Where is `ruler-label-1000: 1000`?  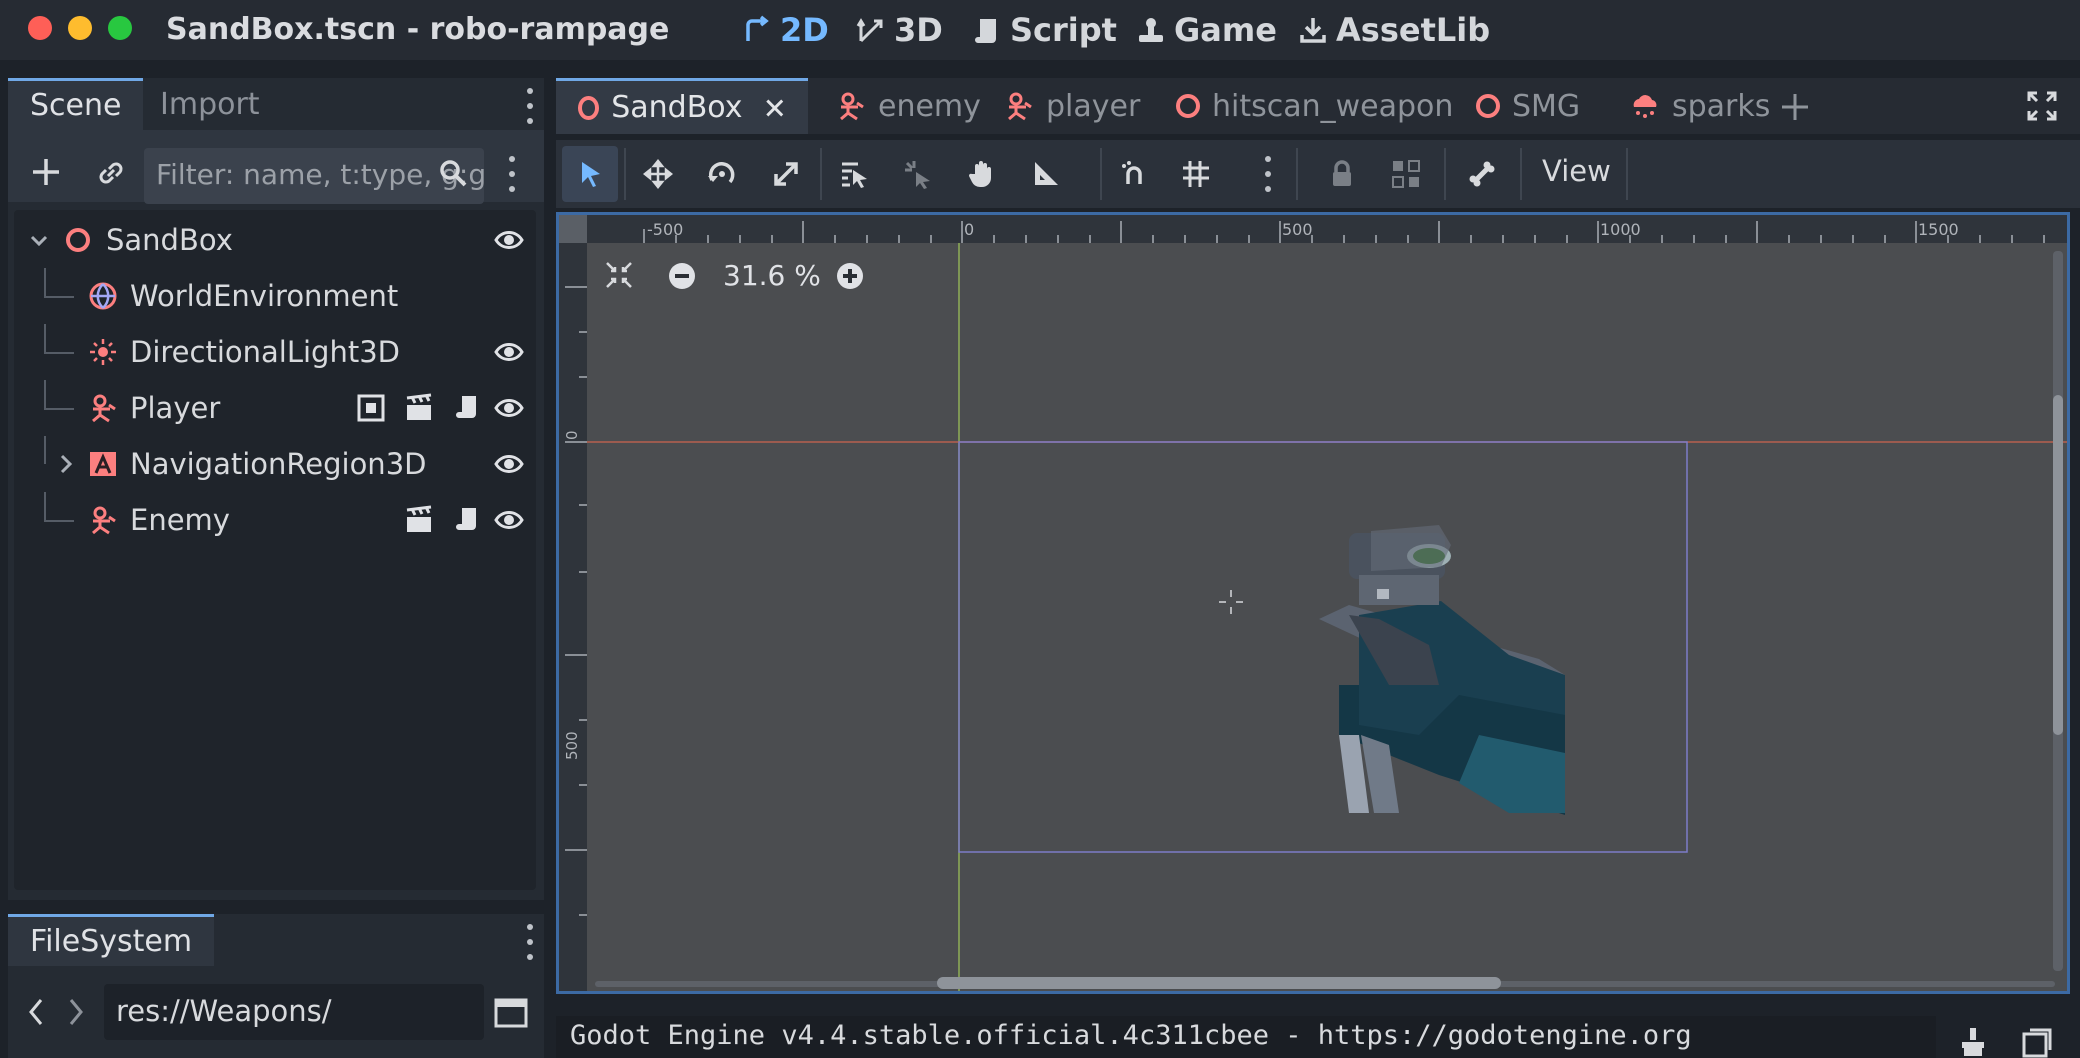 ruler-label-1000: 1000 is located at coordinates (1620, 229).